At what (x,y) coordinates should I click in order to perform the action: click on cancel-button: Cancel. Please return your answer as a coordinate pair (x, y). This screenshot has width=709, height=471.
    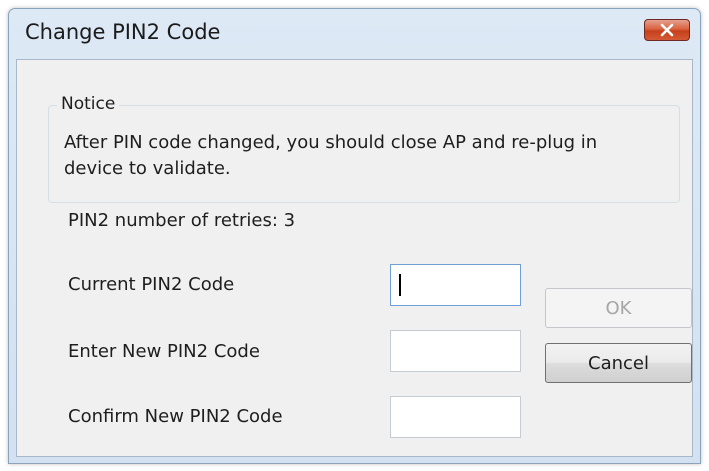
    Looking at the image, I should click on (618, 363).